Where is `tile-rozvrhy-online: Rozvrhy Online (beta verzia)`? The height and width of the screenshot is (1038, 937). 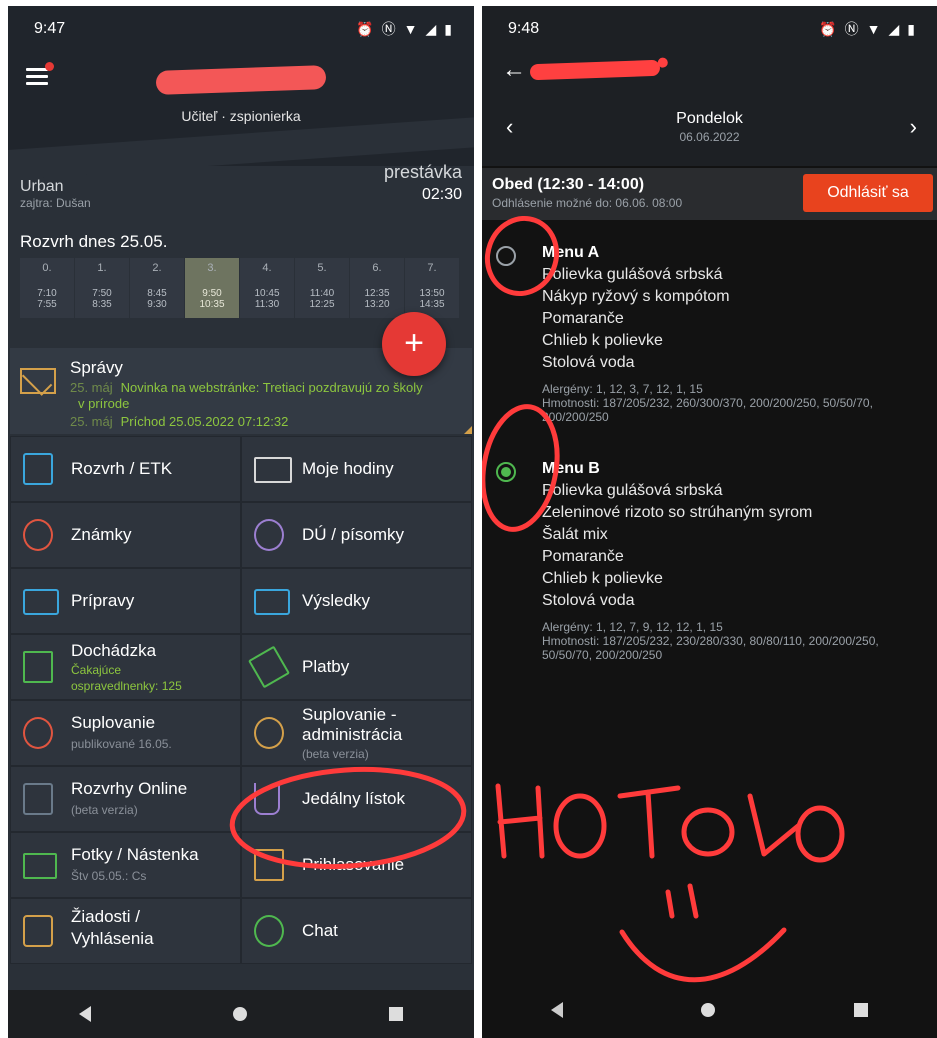
tile-rozvrhy-online: Rozvrhy Online (beta verzia) is located at coordinates (125, 799).